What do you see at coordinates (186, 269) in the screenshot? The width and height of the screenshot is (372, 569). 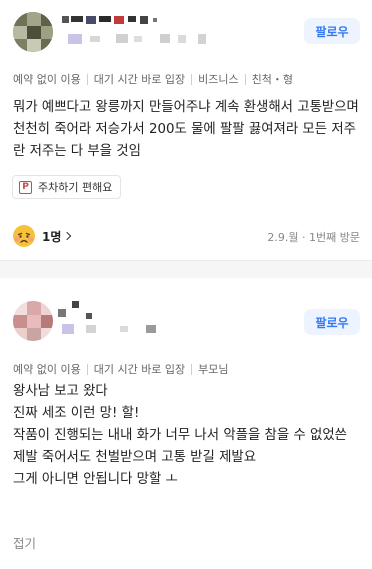 I see `review-divider` at bounding box center [186, 269].